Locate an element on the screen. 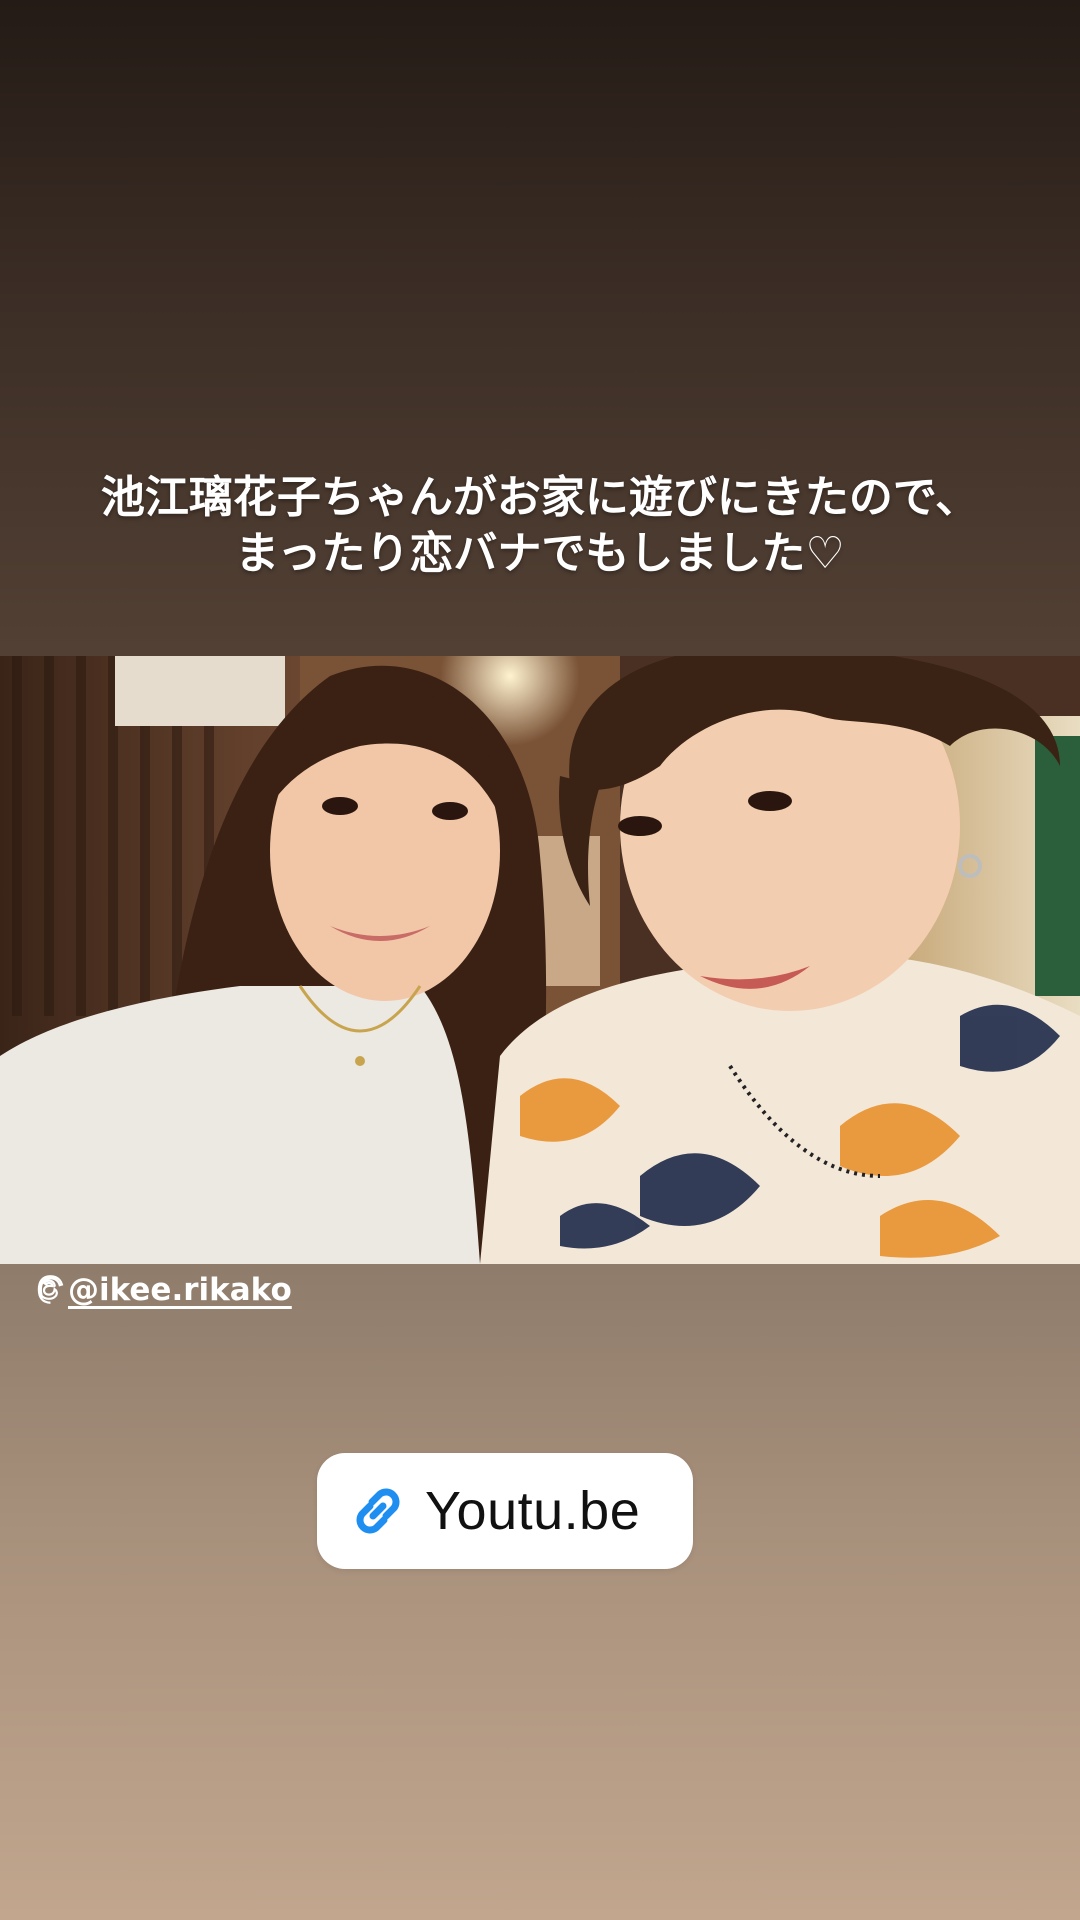 The image size is (1080, 1920). mention-tag: @ikee.rikako is located at coordinates (164, 1290).